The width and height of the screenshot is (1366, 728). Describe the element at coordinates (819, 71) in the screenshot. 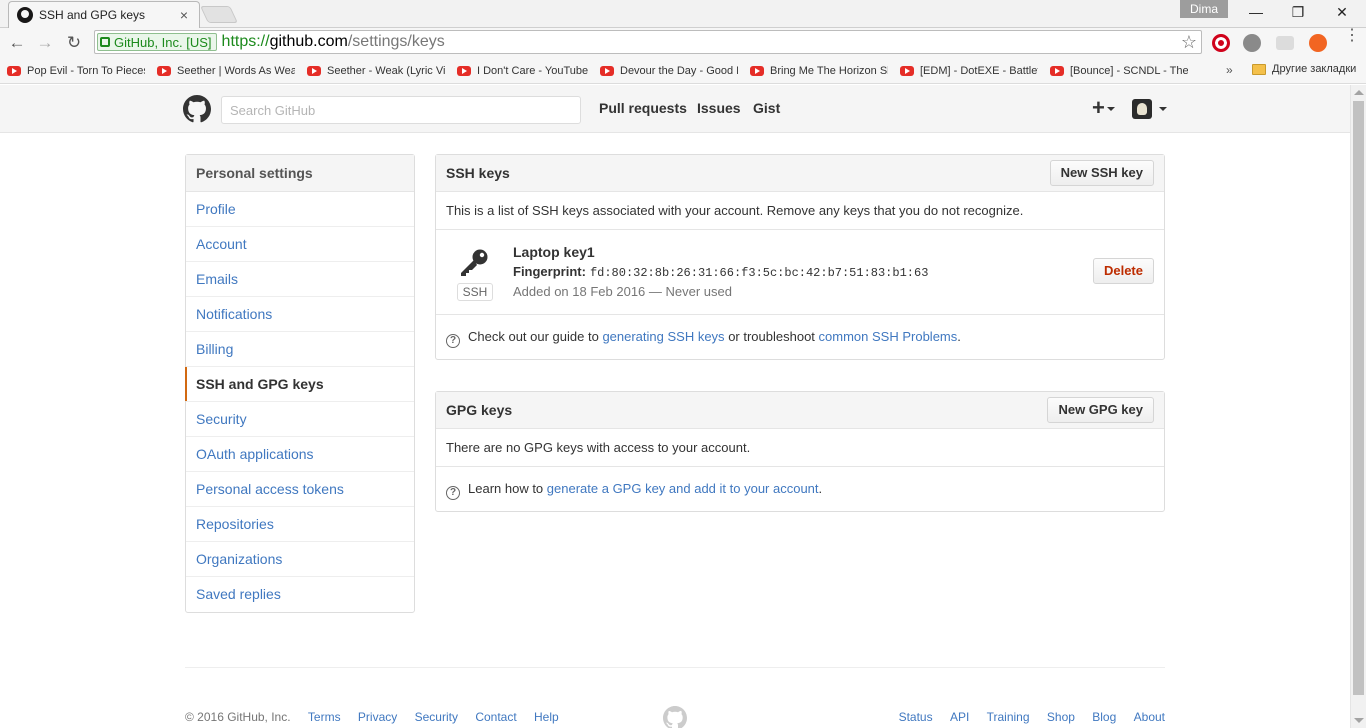

I see `bookmark-item: Bring Me The Horizon Sleepwalking` at that location.